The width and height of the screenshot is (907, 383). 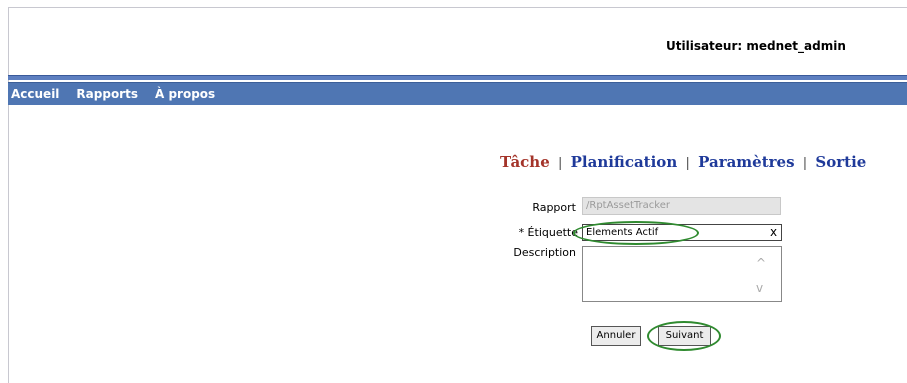 I want to click on chevron-up-icon: ^, so click(x=761, y=263).